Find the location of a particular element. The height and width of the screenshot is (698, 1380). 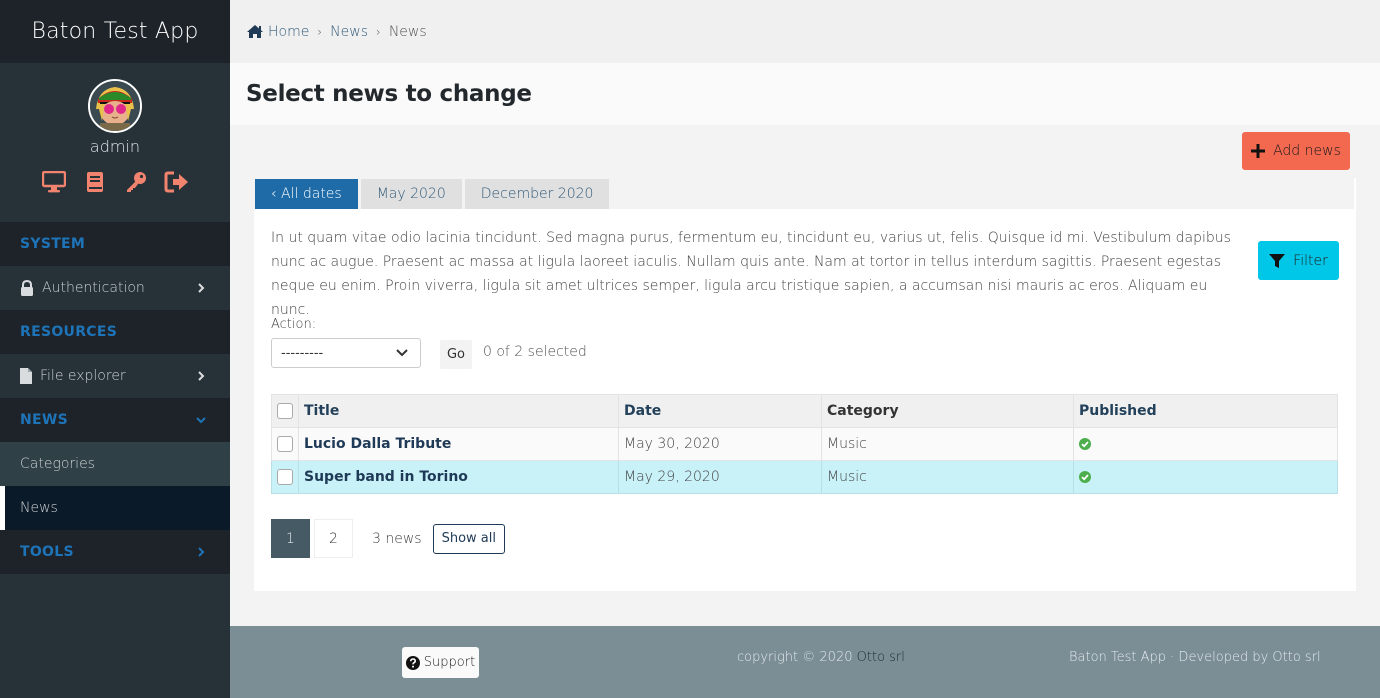

title-cell: Lucio Dalla Tribute is located at coordinates (458, 444).